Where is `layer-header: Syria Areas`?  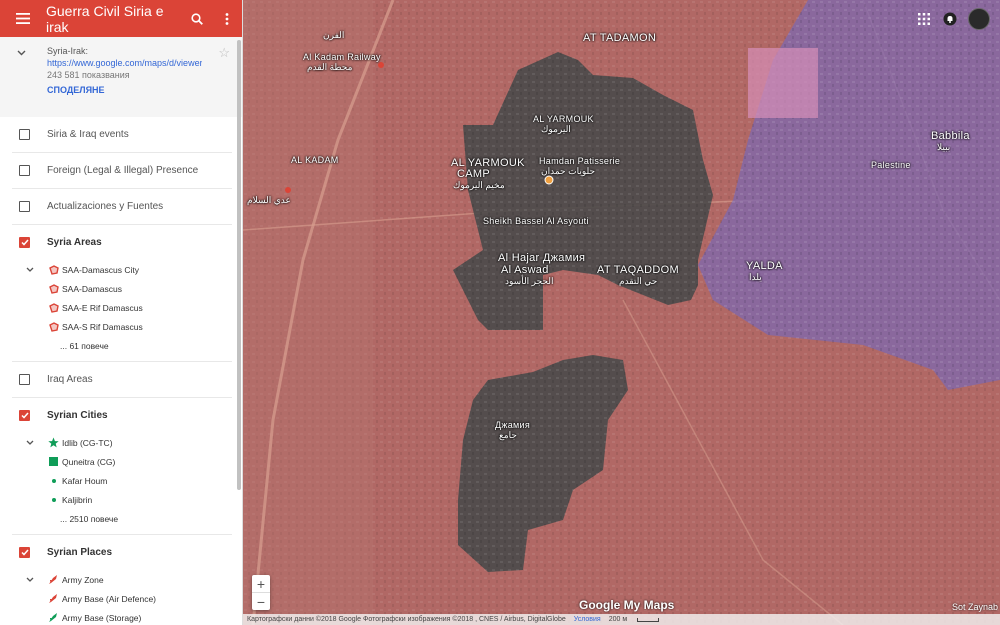
layer-header: Syria Areas is located at coordinates (122, 242).